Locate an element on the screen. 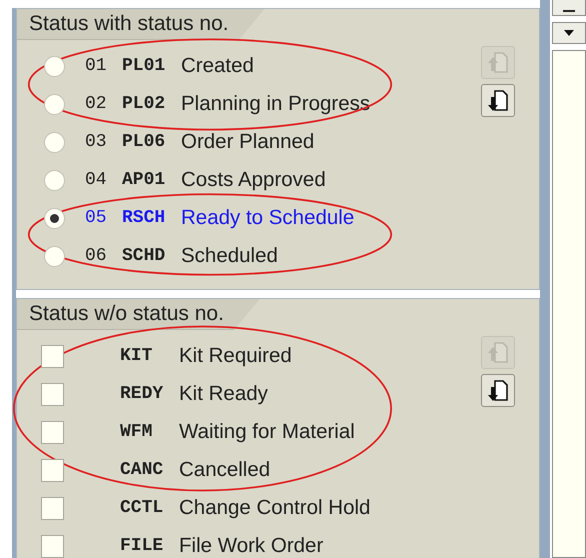  dropdown-button is located at coordinates (569, 33).